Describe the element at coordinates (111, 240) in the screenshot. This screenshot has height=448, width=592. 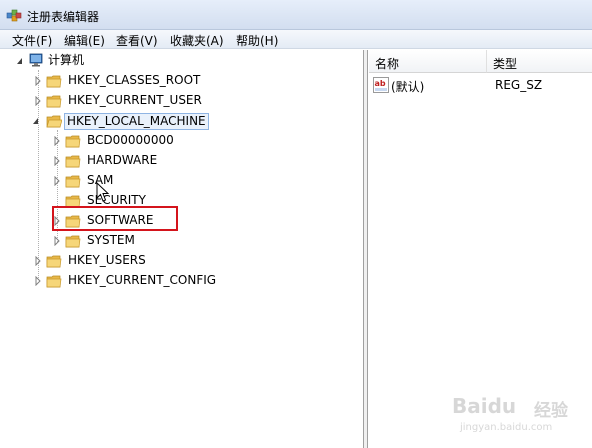
I see `tree-label-system: SYSTEM` at that location.